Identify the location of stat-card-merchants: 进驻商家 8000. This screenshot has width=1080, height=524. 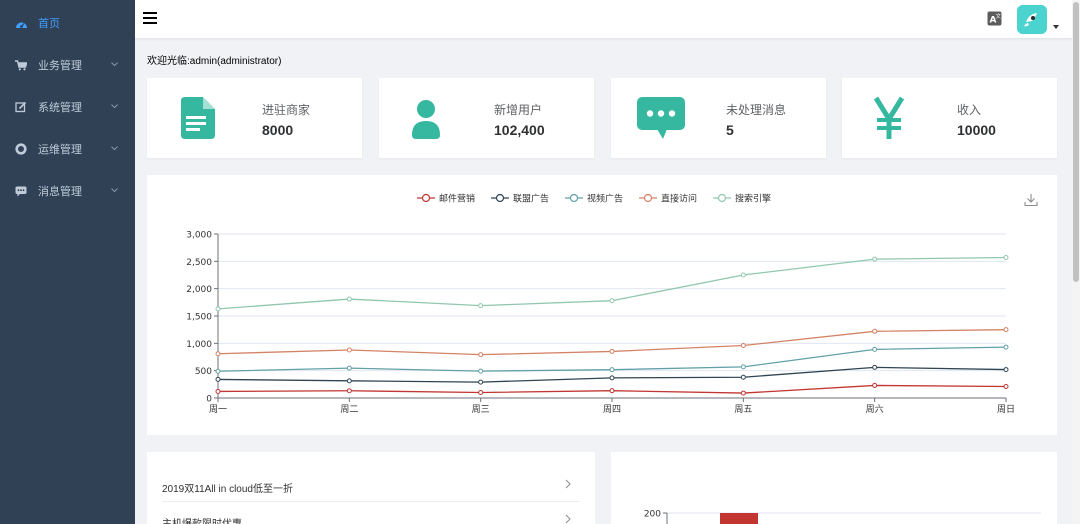
(254, 118).